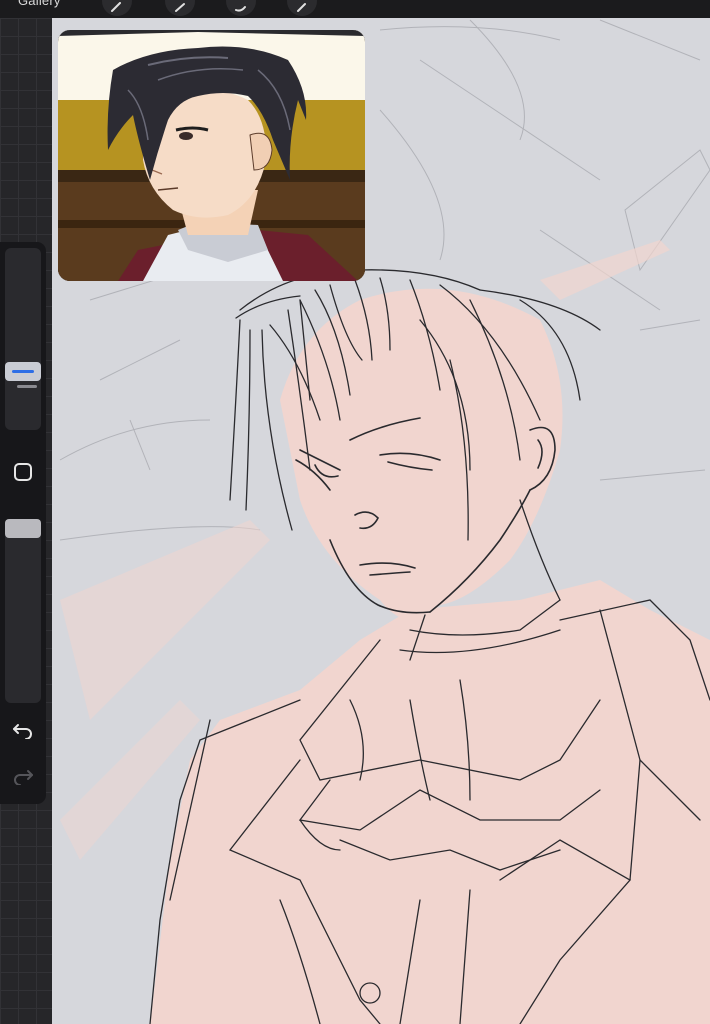 The width and height of the screenshot is (710, 1024). Describe the element at coordinates (27, 386) in the screenshot. I see `brush-size-marker` at that location.